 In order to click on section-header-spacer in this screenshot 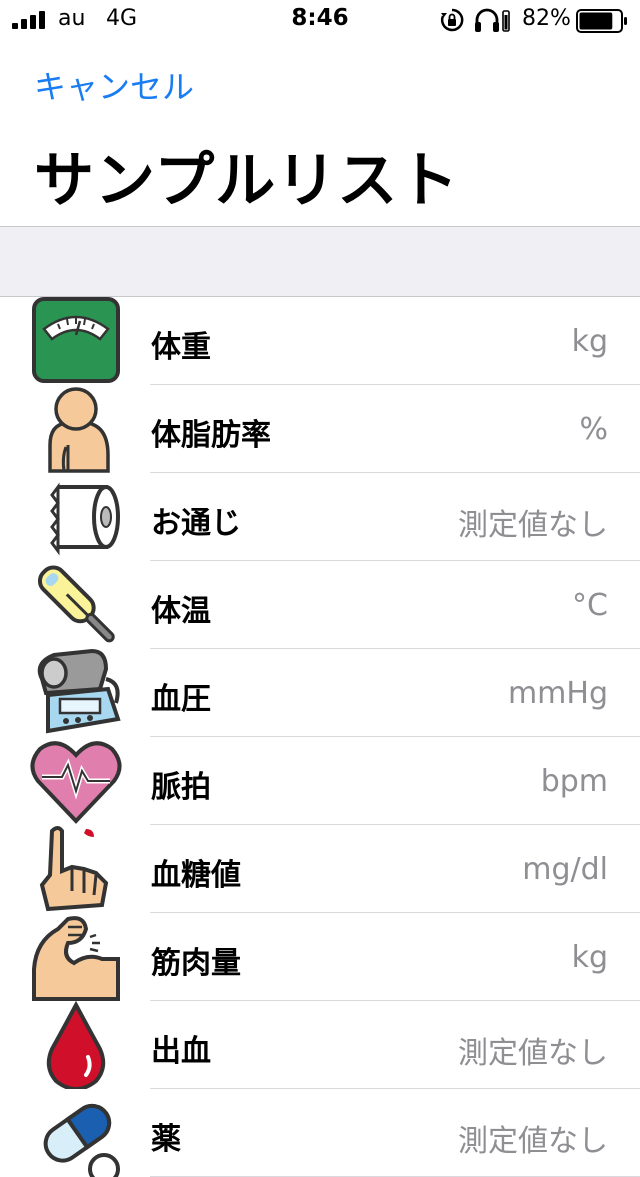, I will do `click(320, 261)`.